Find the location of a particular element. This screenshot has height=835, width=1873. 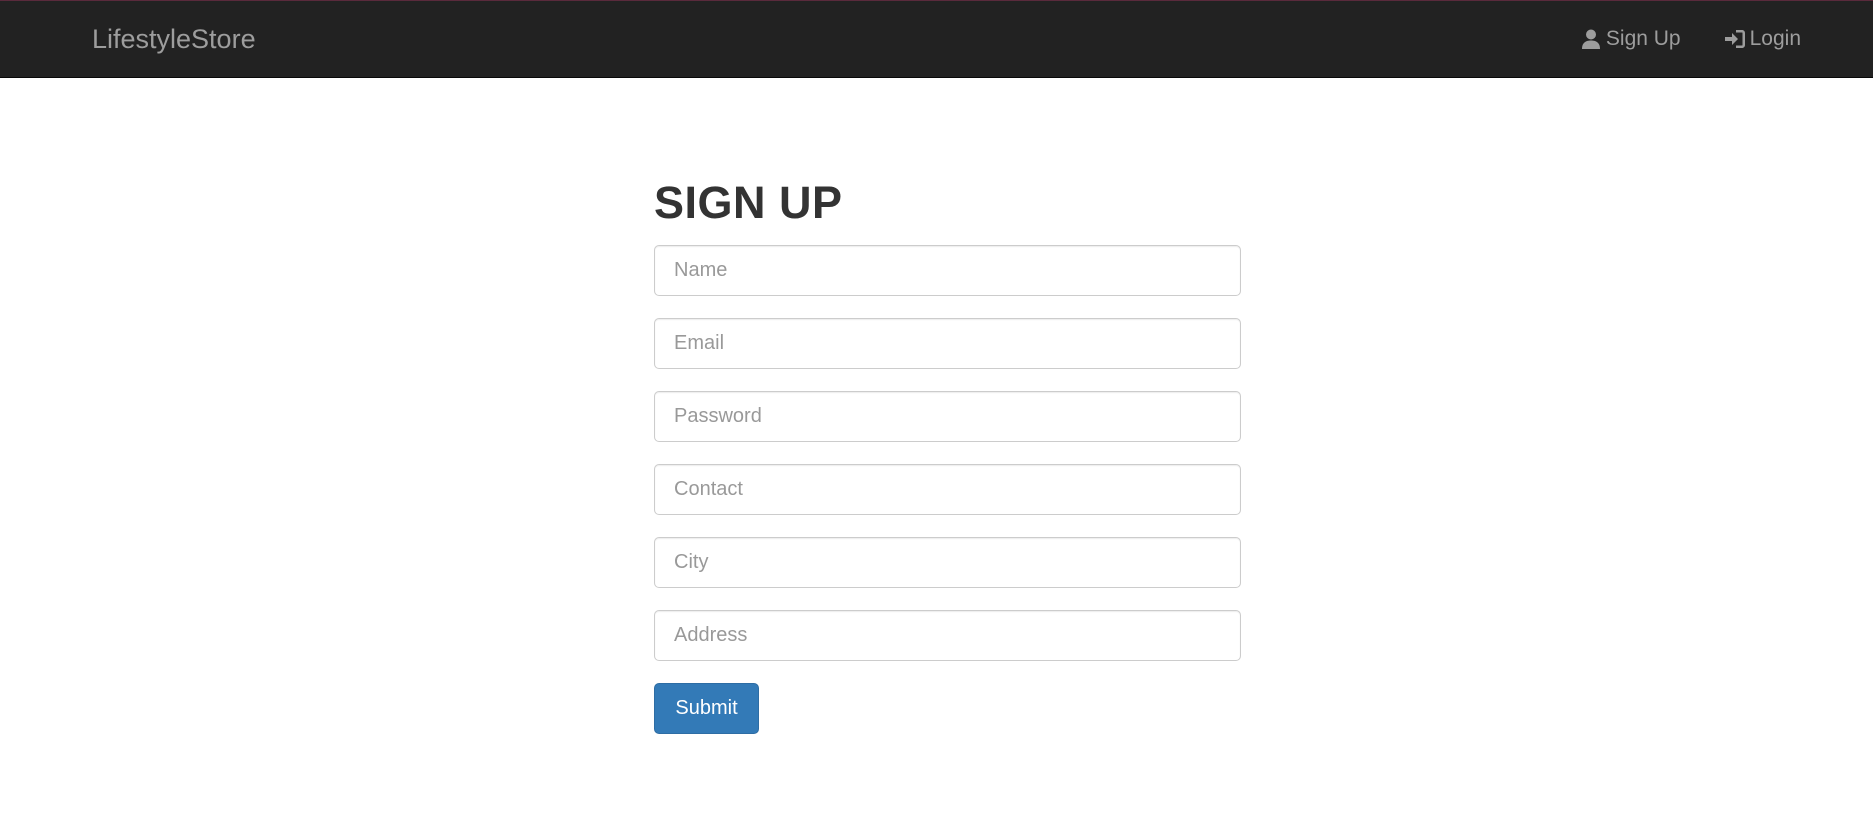

brand-link: LifestyleStore is located at coordinates (174, 39).